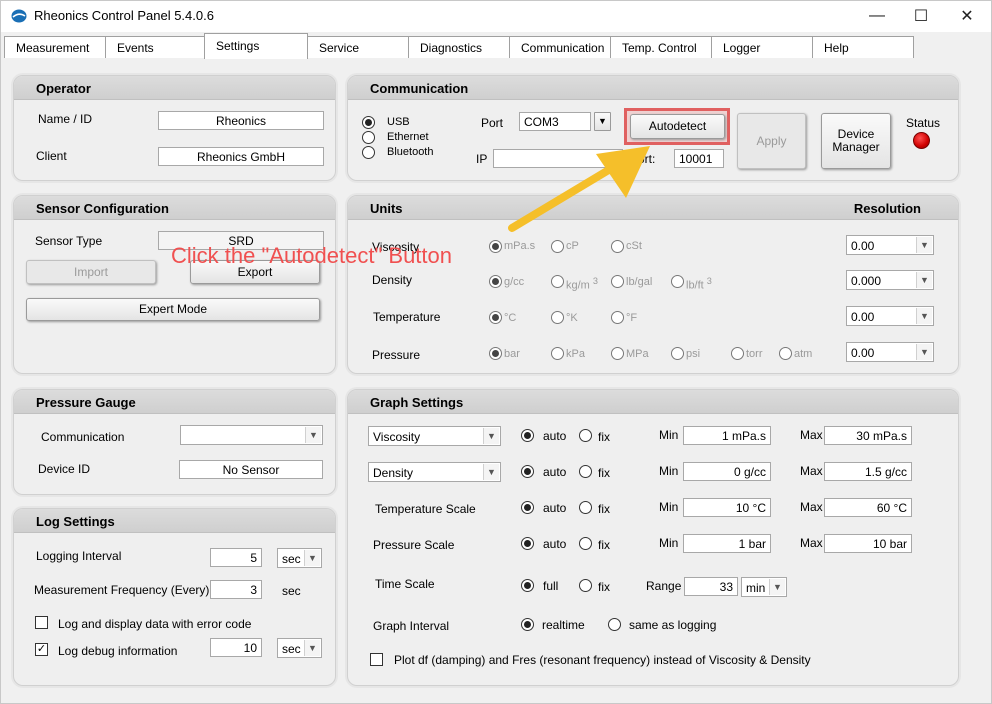 The height and width of the screenshot is (704, 992). I want to click on bluetooth-label: Bluetooth, so click(410, 152).